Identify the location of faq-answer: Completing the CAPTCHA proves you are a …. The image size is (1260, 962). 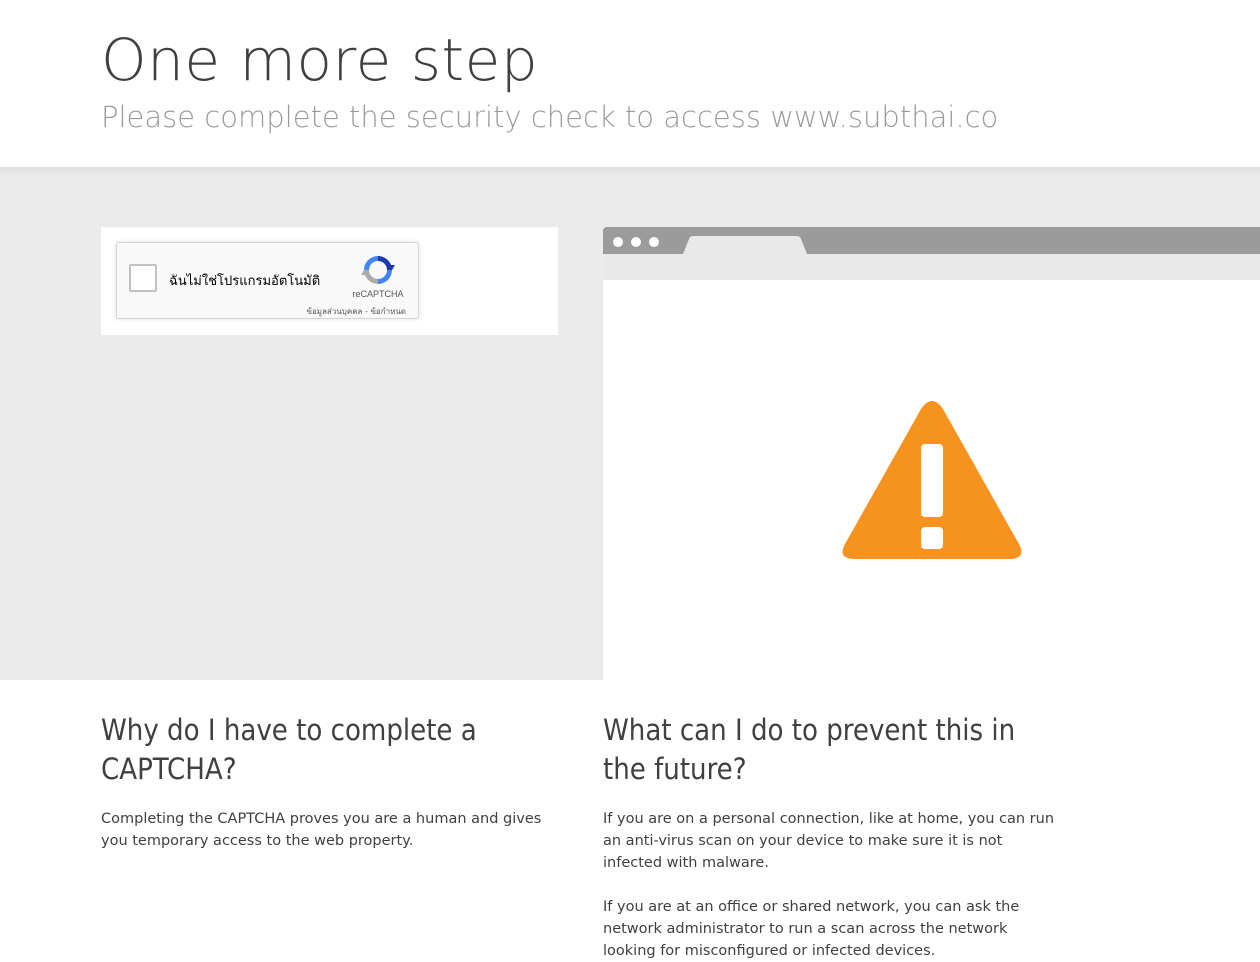
(321, 830).